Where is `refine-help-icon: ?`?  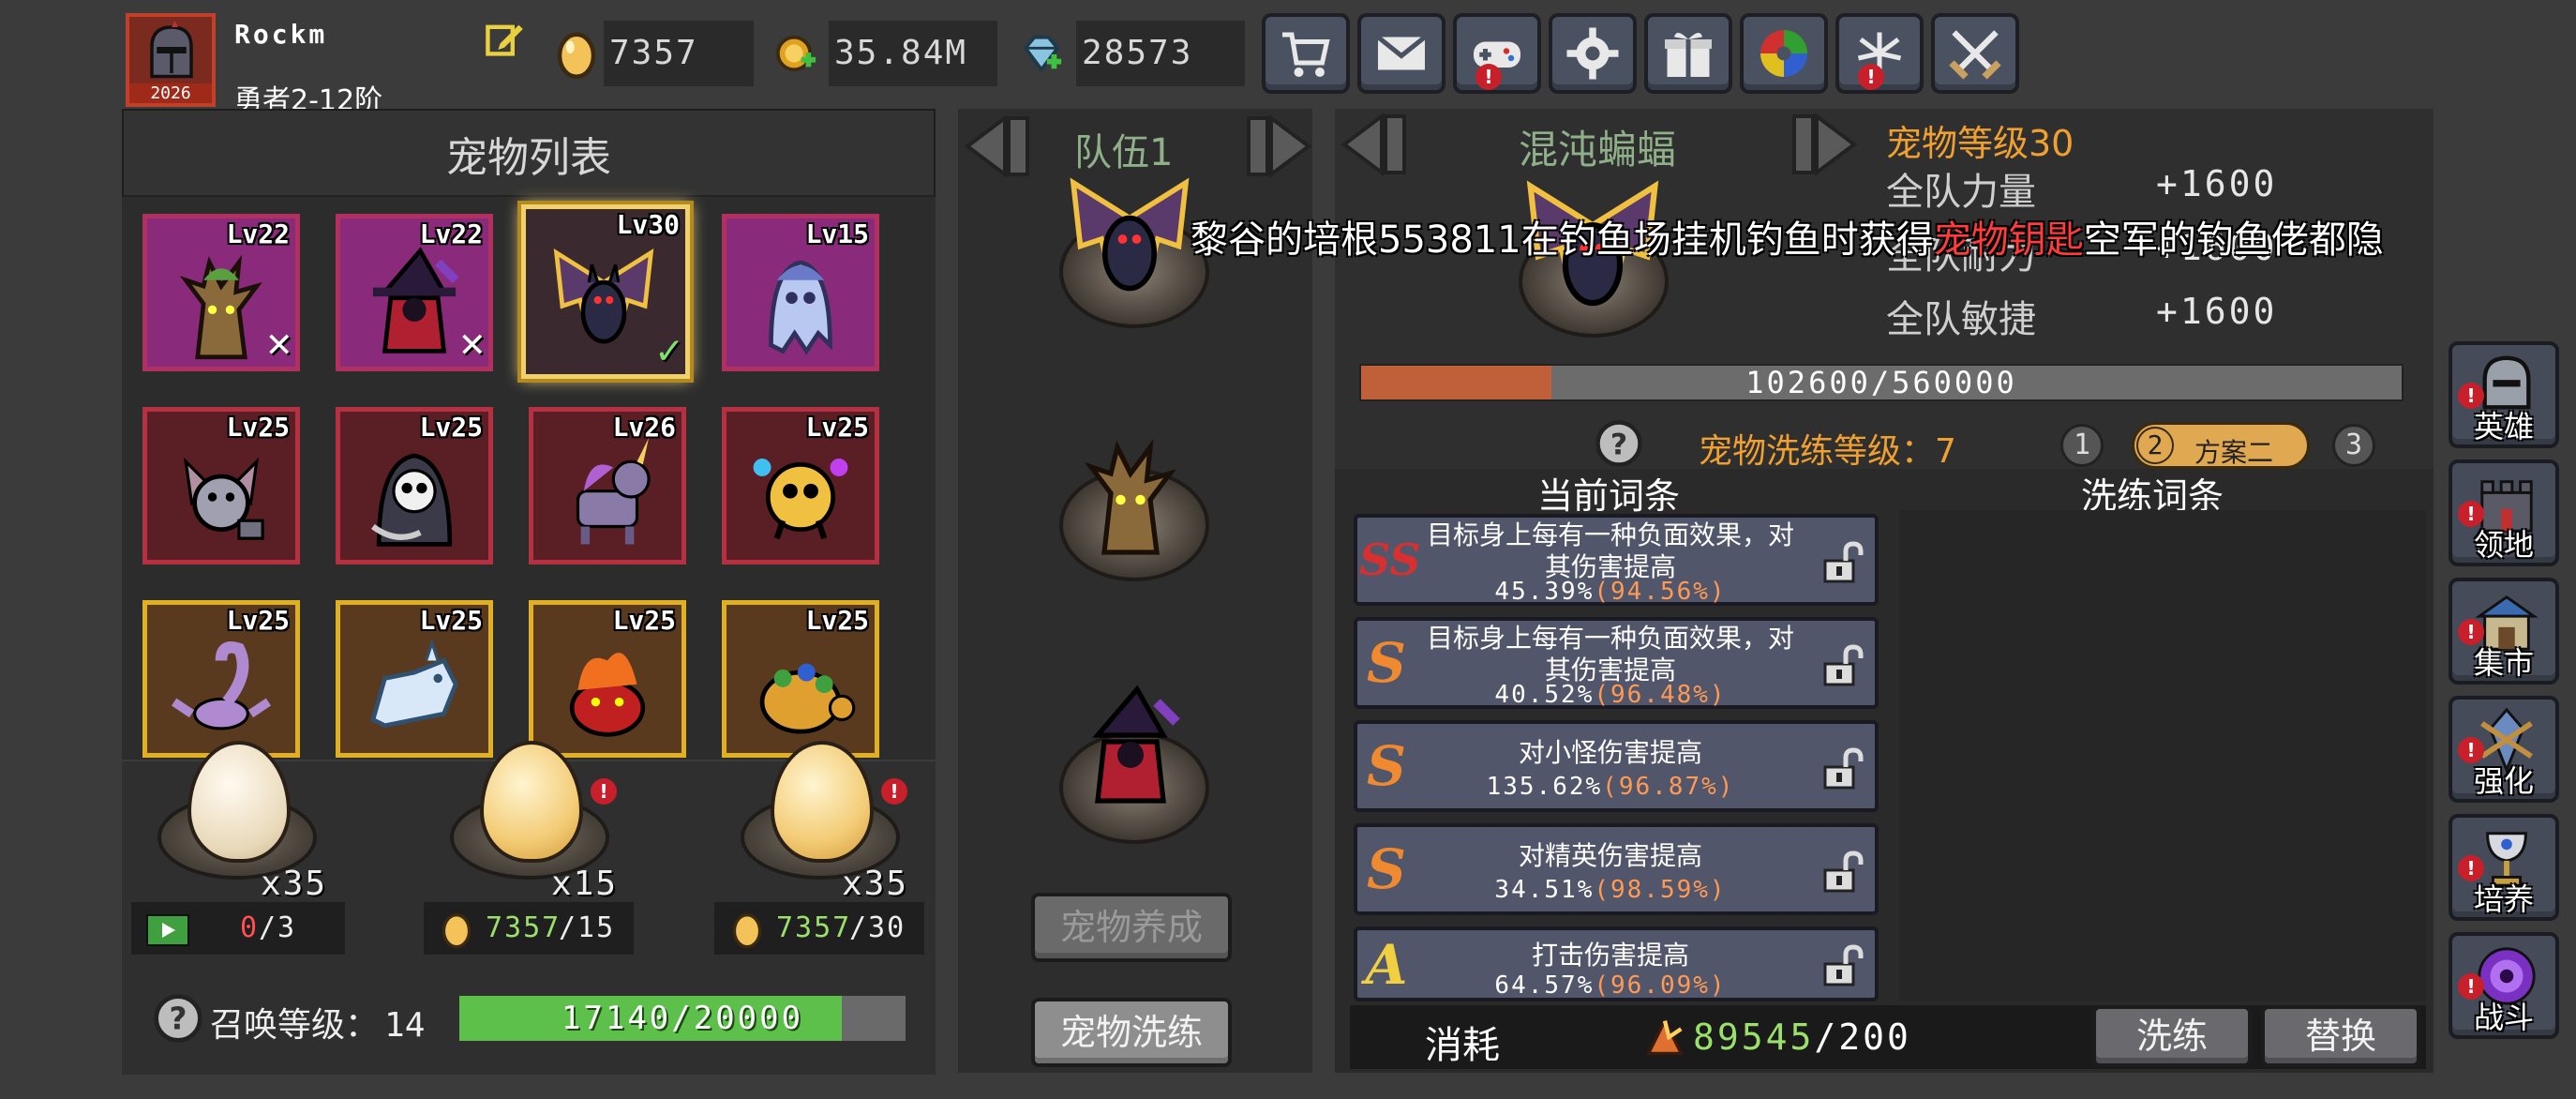 refine-help-icon: ? is located at coordinates (1619, 443).